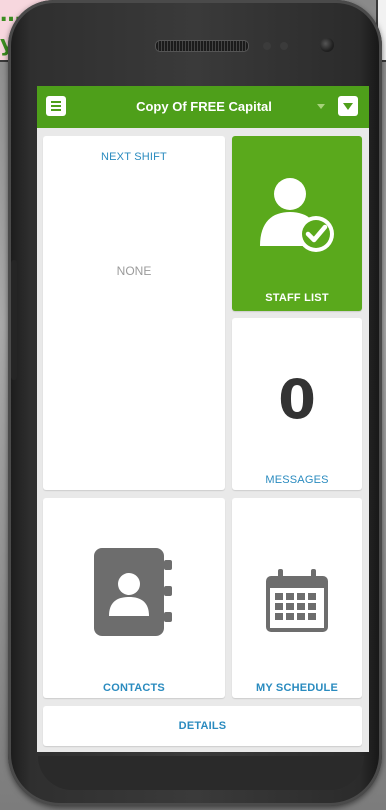 The image size is (386, 810). Describe the element at coordinates (134, 157) in the screenshot. I see `next-shift-label: NEXT SHIFT` at that location.